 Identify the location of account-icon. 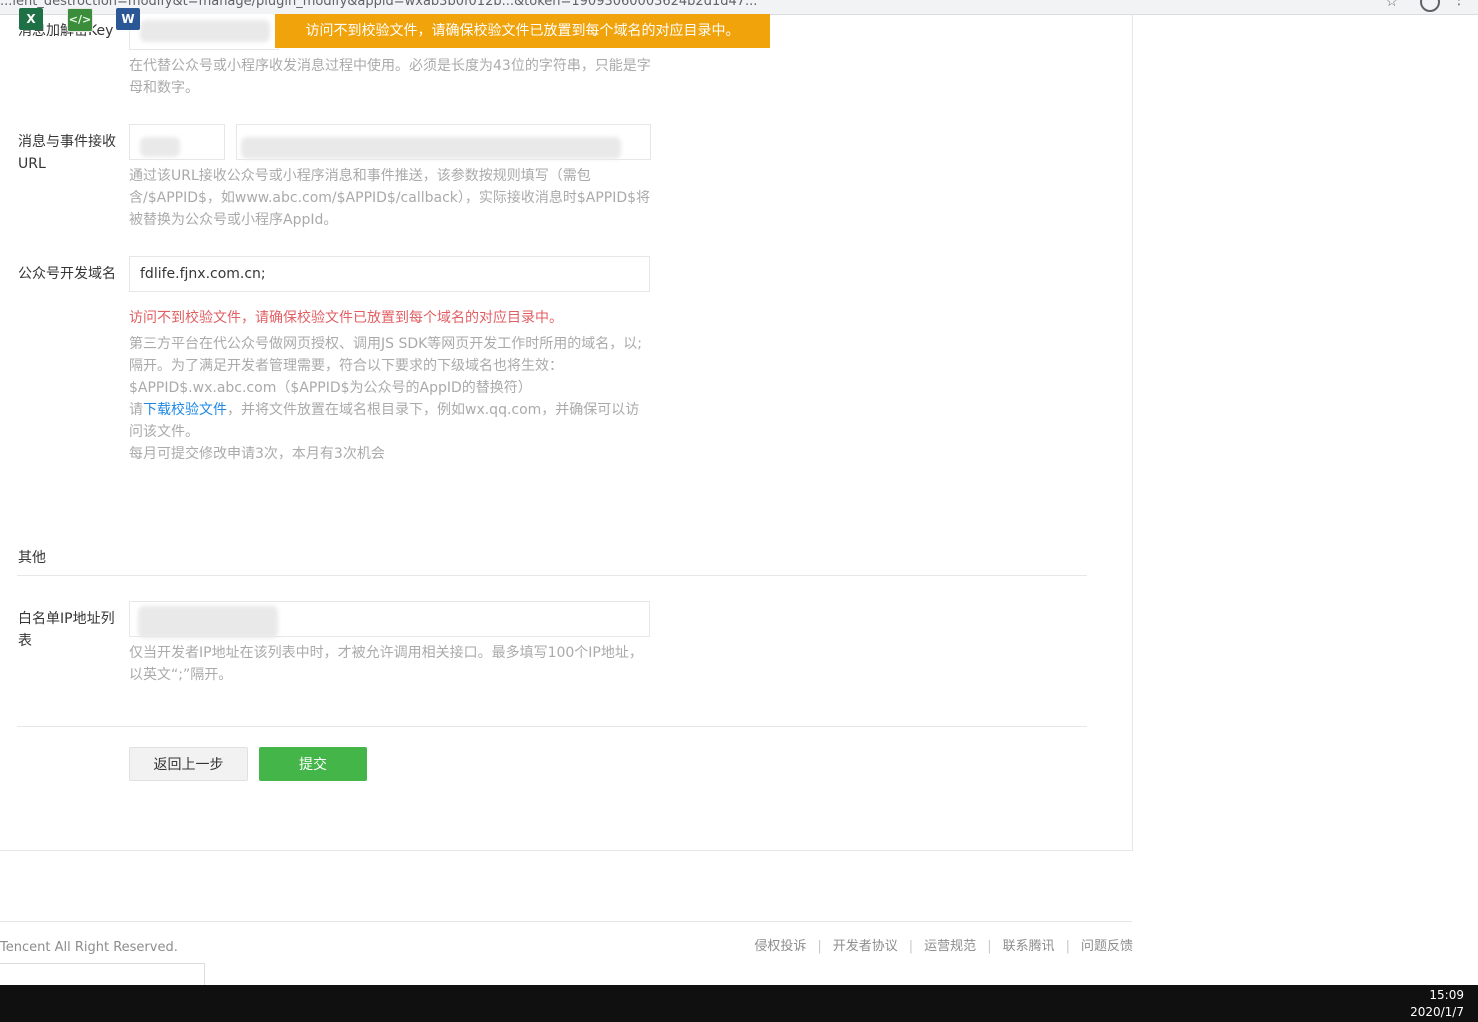
(1430, 6).